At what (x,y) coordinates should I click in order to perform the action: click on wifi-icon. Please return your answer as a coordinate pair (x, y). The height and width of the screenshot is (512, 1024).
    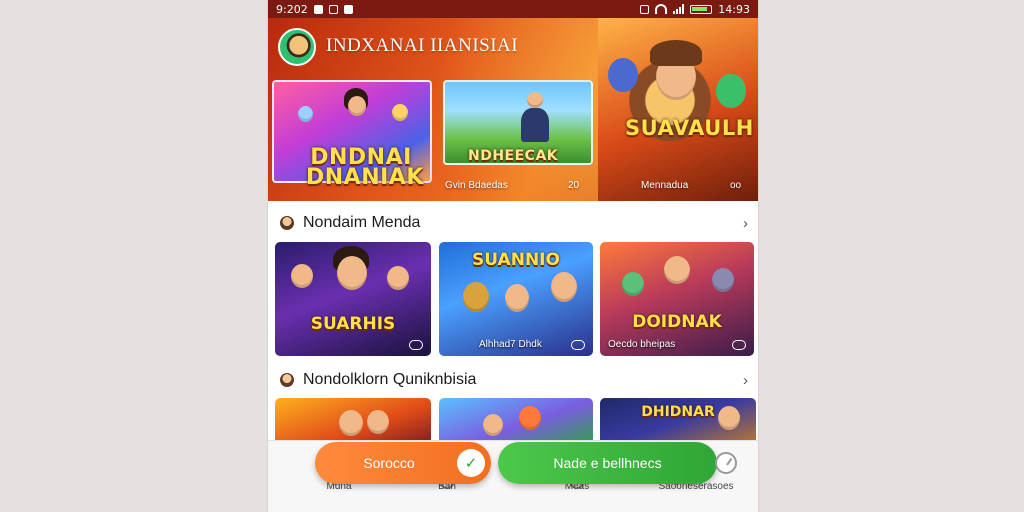
    Looking at the image, I should click on (661, 9).